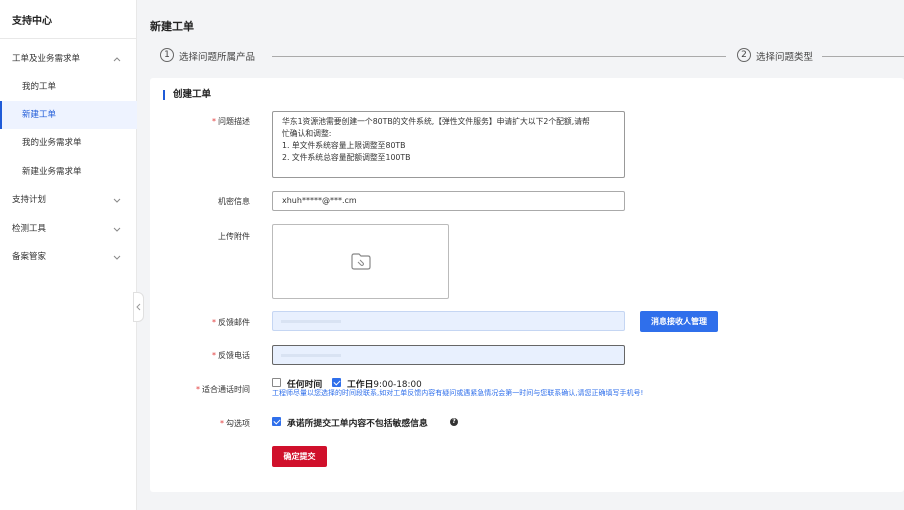  What do you see at coordinates (276, 421) in the screenshot?
I see `consent-checkbox` at bounding box center [276, 421].